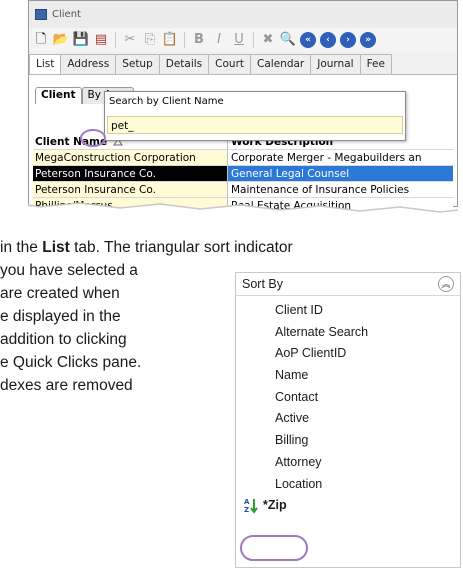 The image size is (463, 568). What do you see at coordinates (89, 64) in the screenshot?
I see `tab-address: Address` at bounding box center [89, 64].